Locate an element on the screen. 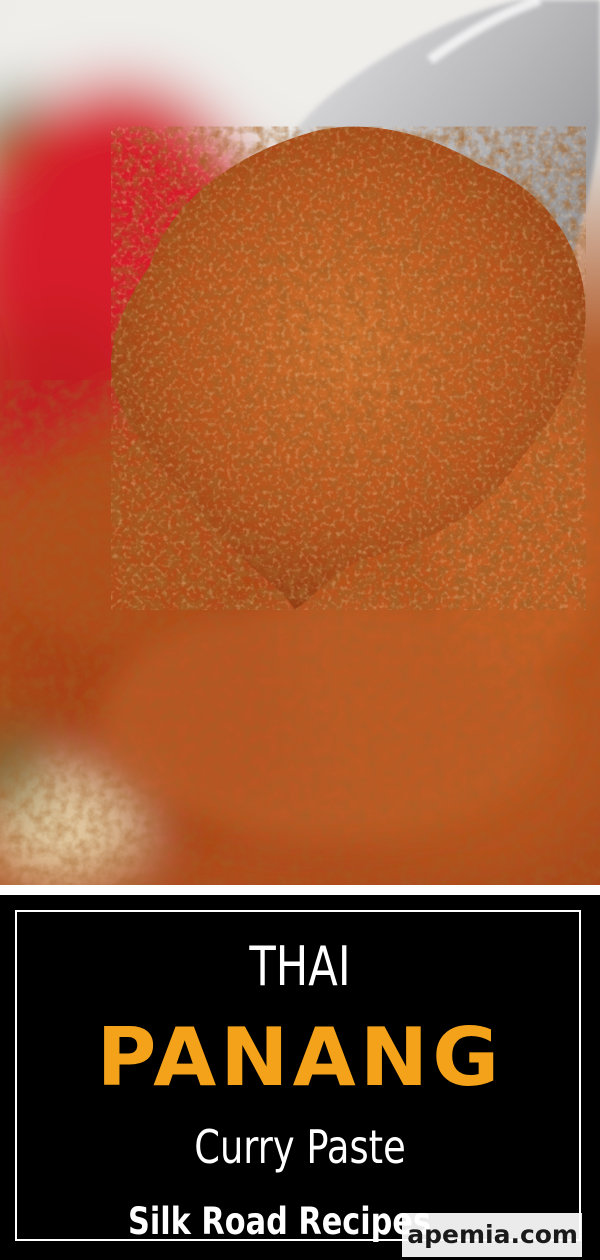  title-line-panang: PANANG is located at coordinates (300, 1057).